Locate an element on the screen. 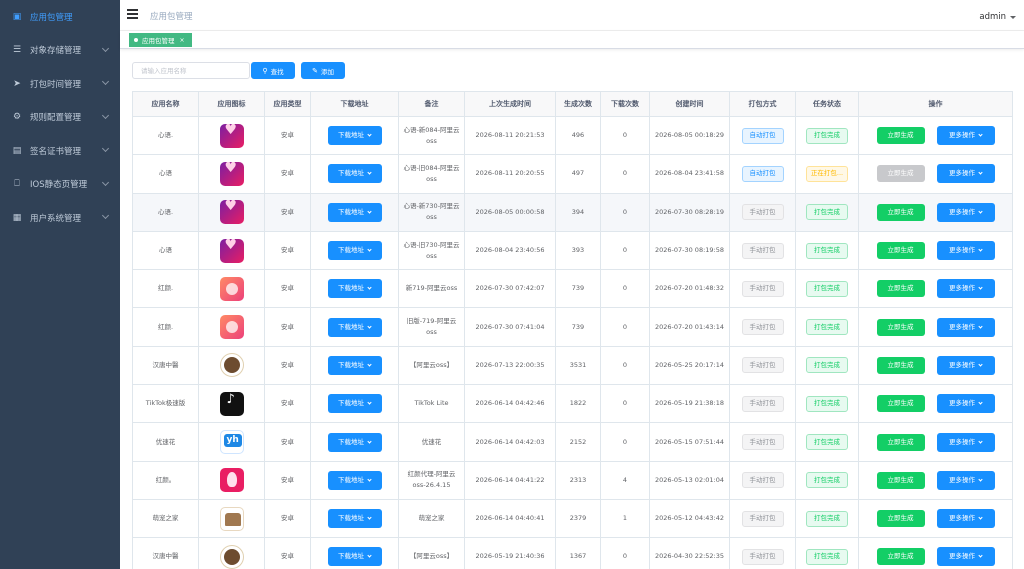 Image resolution: width=1024 pixels, height=569 pixels. pack-mode-tag: 手动打包 is located at coordinates (762, 442).